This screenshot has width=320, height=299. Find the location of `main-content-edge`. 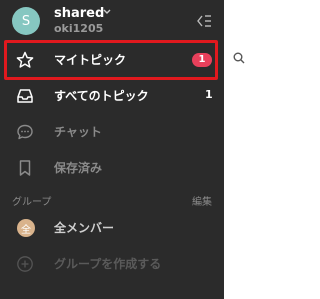

main-content-edge is located at coordinates (235, 149).